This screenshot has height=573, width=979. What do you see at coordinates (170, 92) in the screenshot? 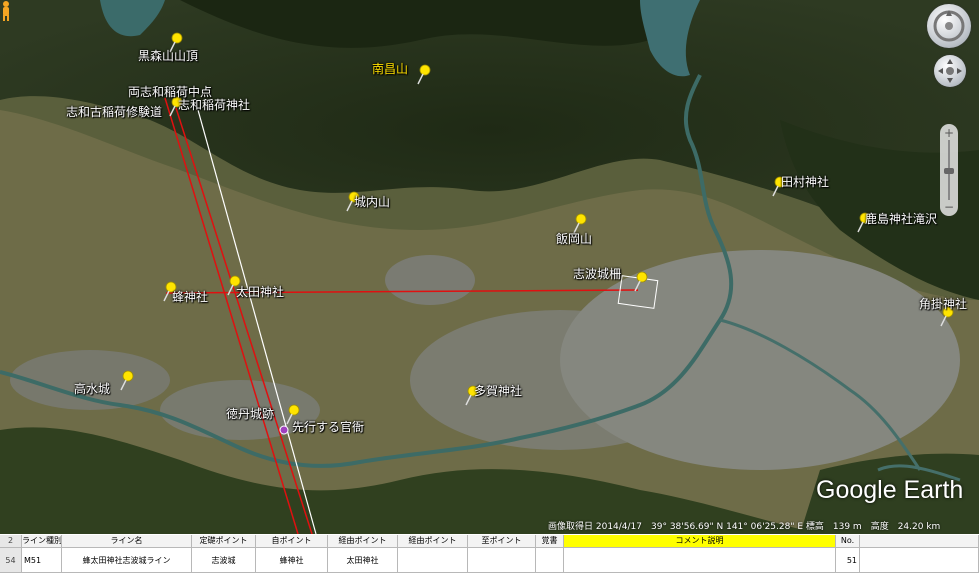
I see `placemark-label: 両志和稲荷中点` at bounding box center [170, 92].